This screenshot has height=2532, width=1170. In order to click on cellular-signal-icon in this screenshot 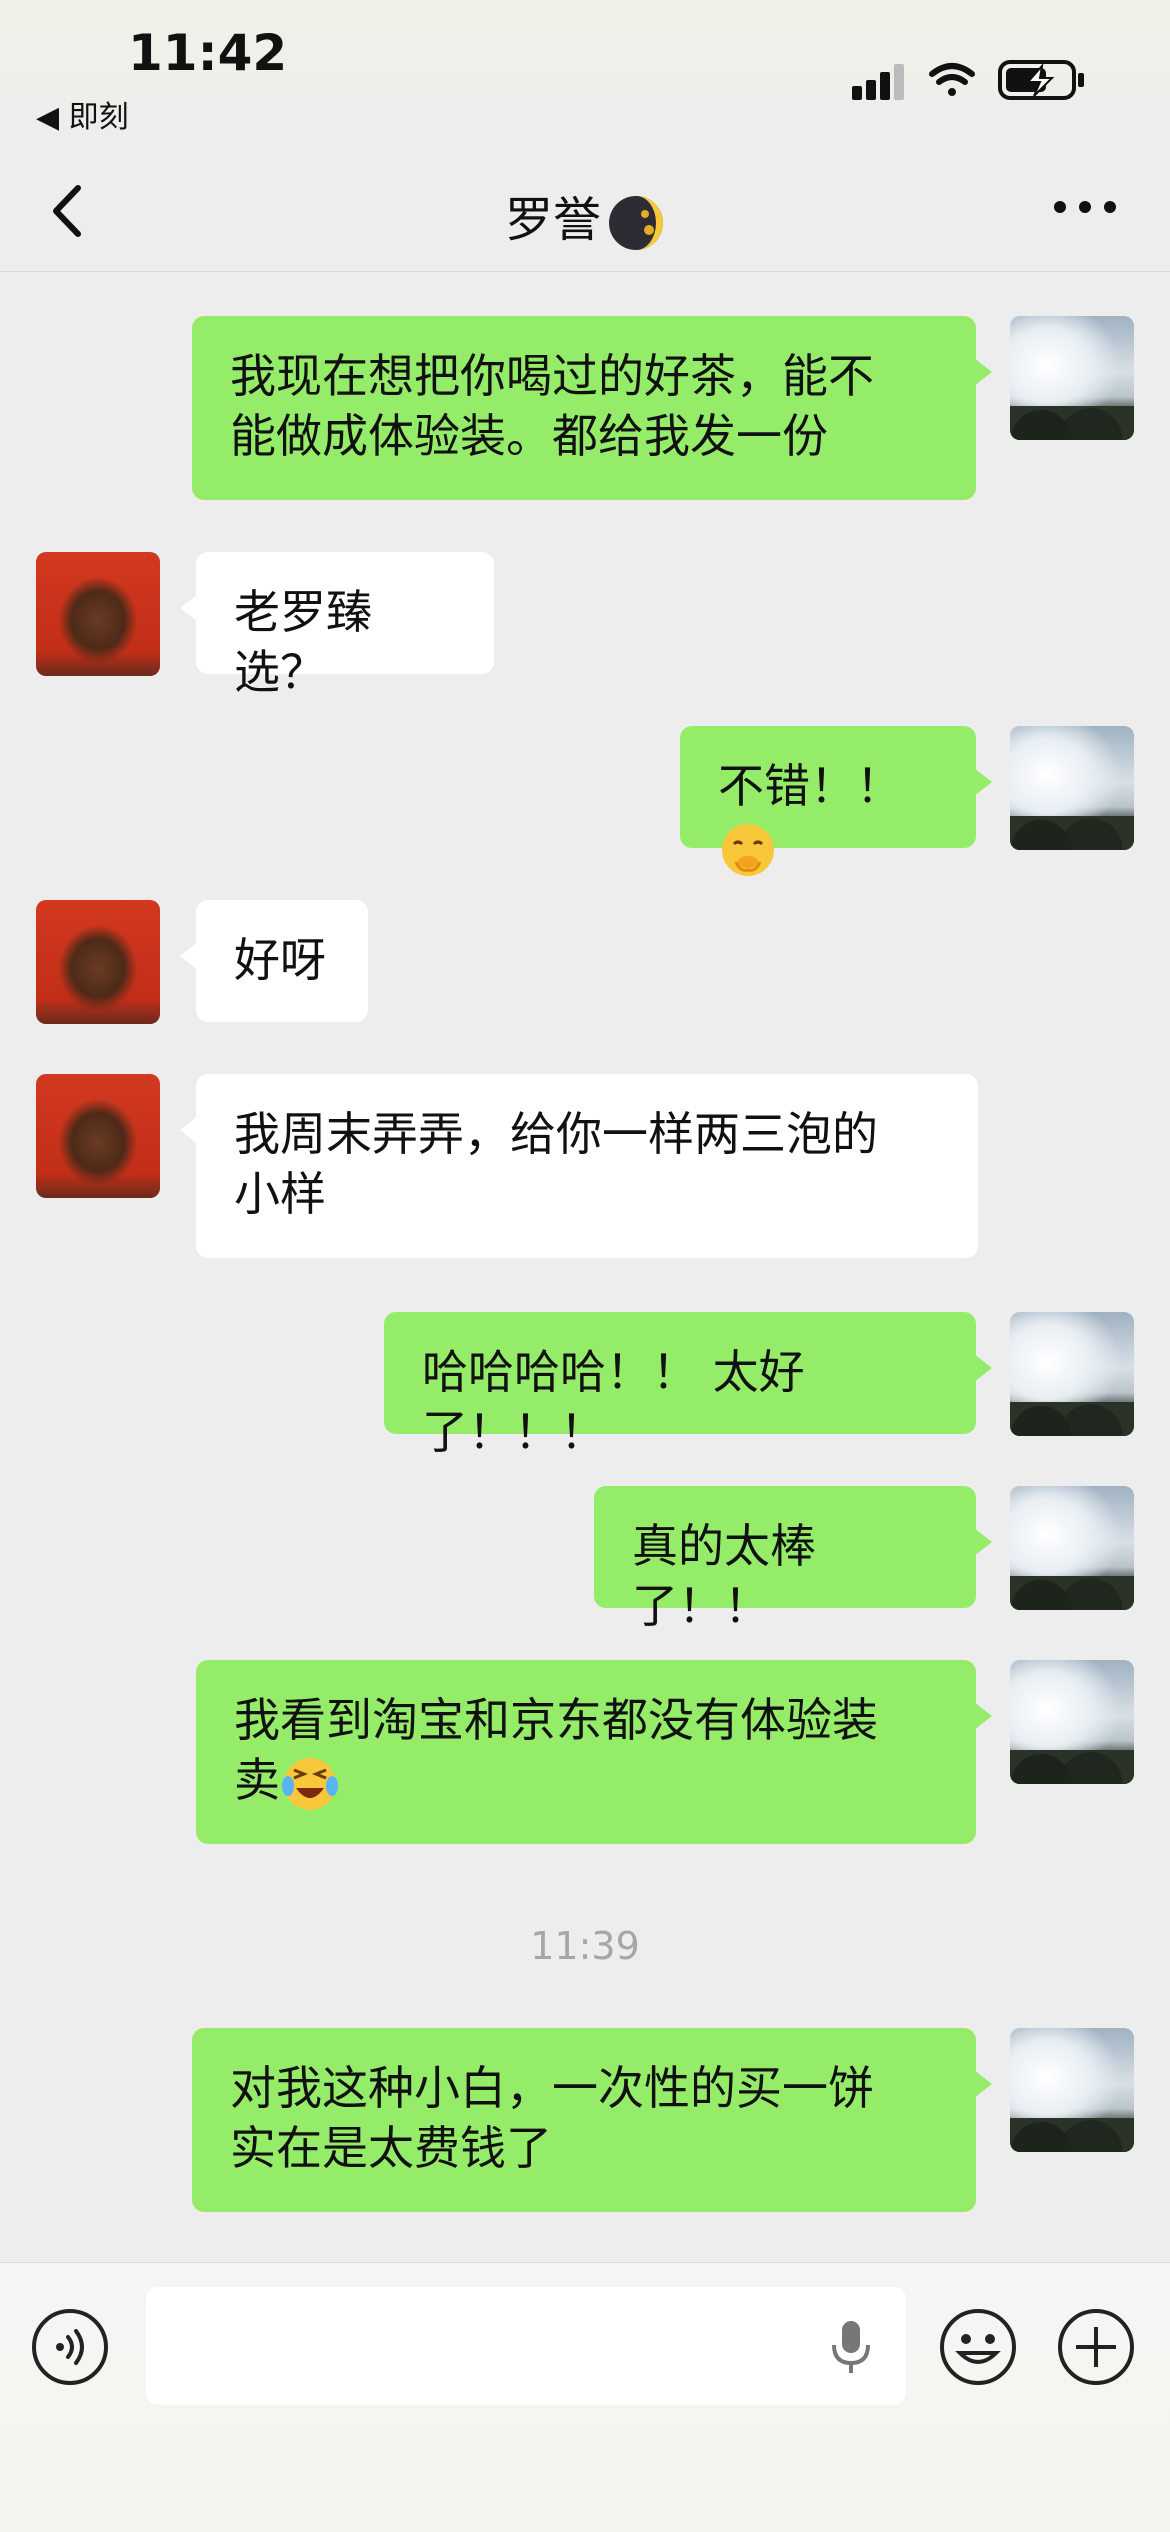, I will do `click(878, 82)`.